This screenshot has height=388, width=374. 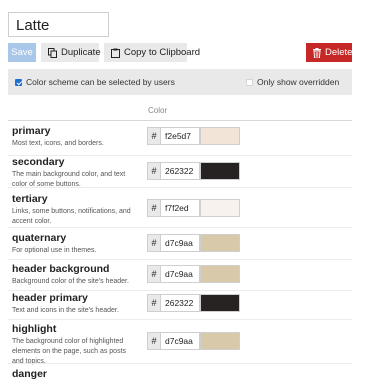 What do you see at coordinates (30, 374) in the screenshot?
I see `color-name: danger` at bounding box center [30, 374].